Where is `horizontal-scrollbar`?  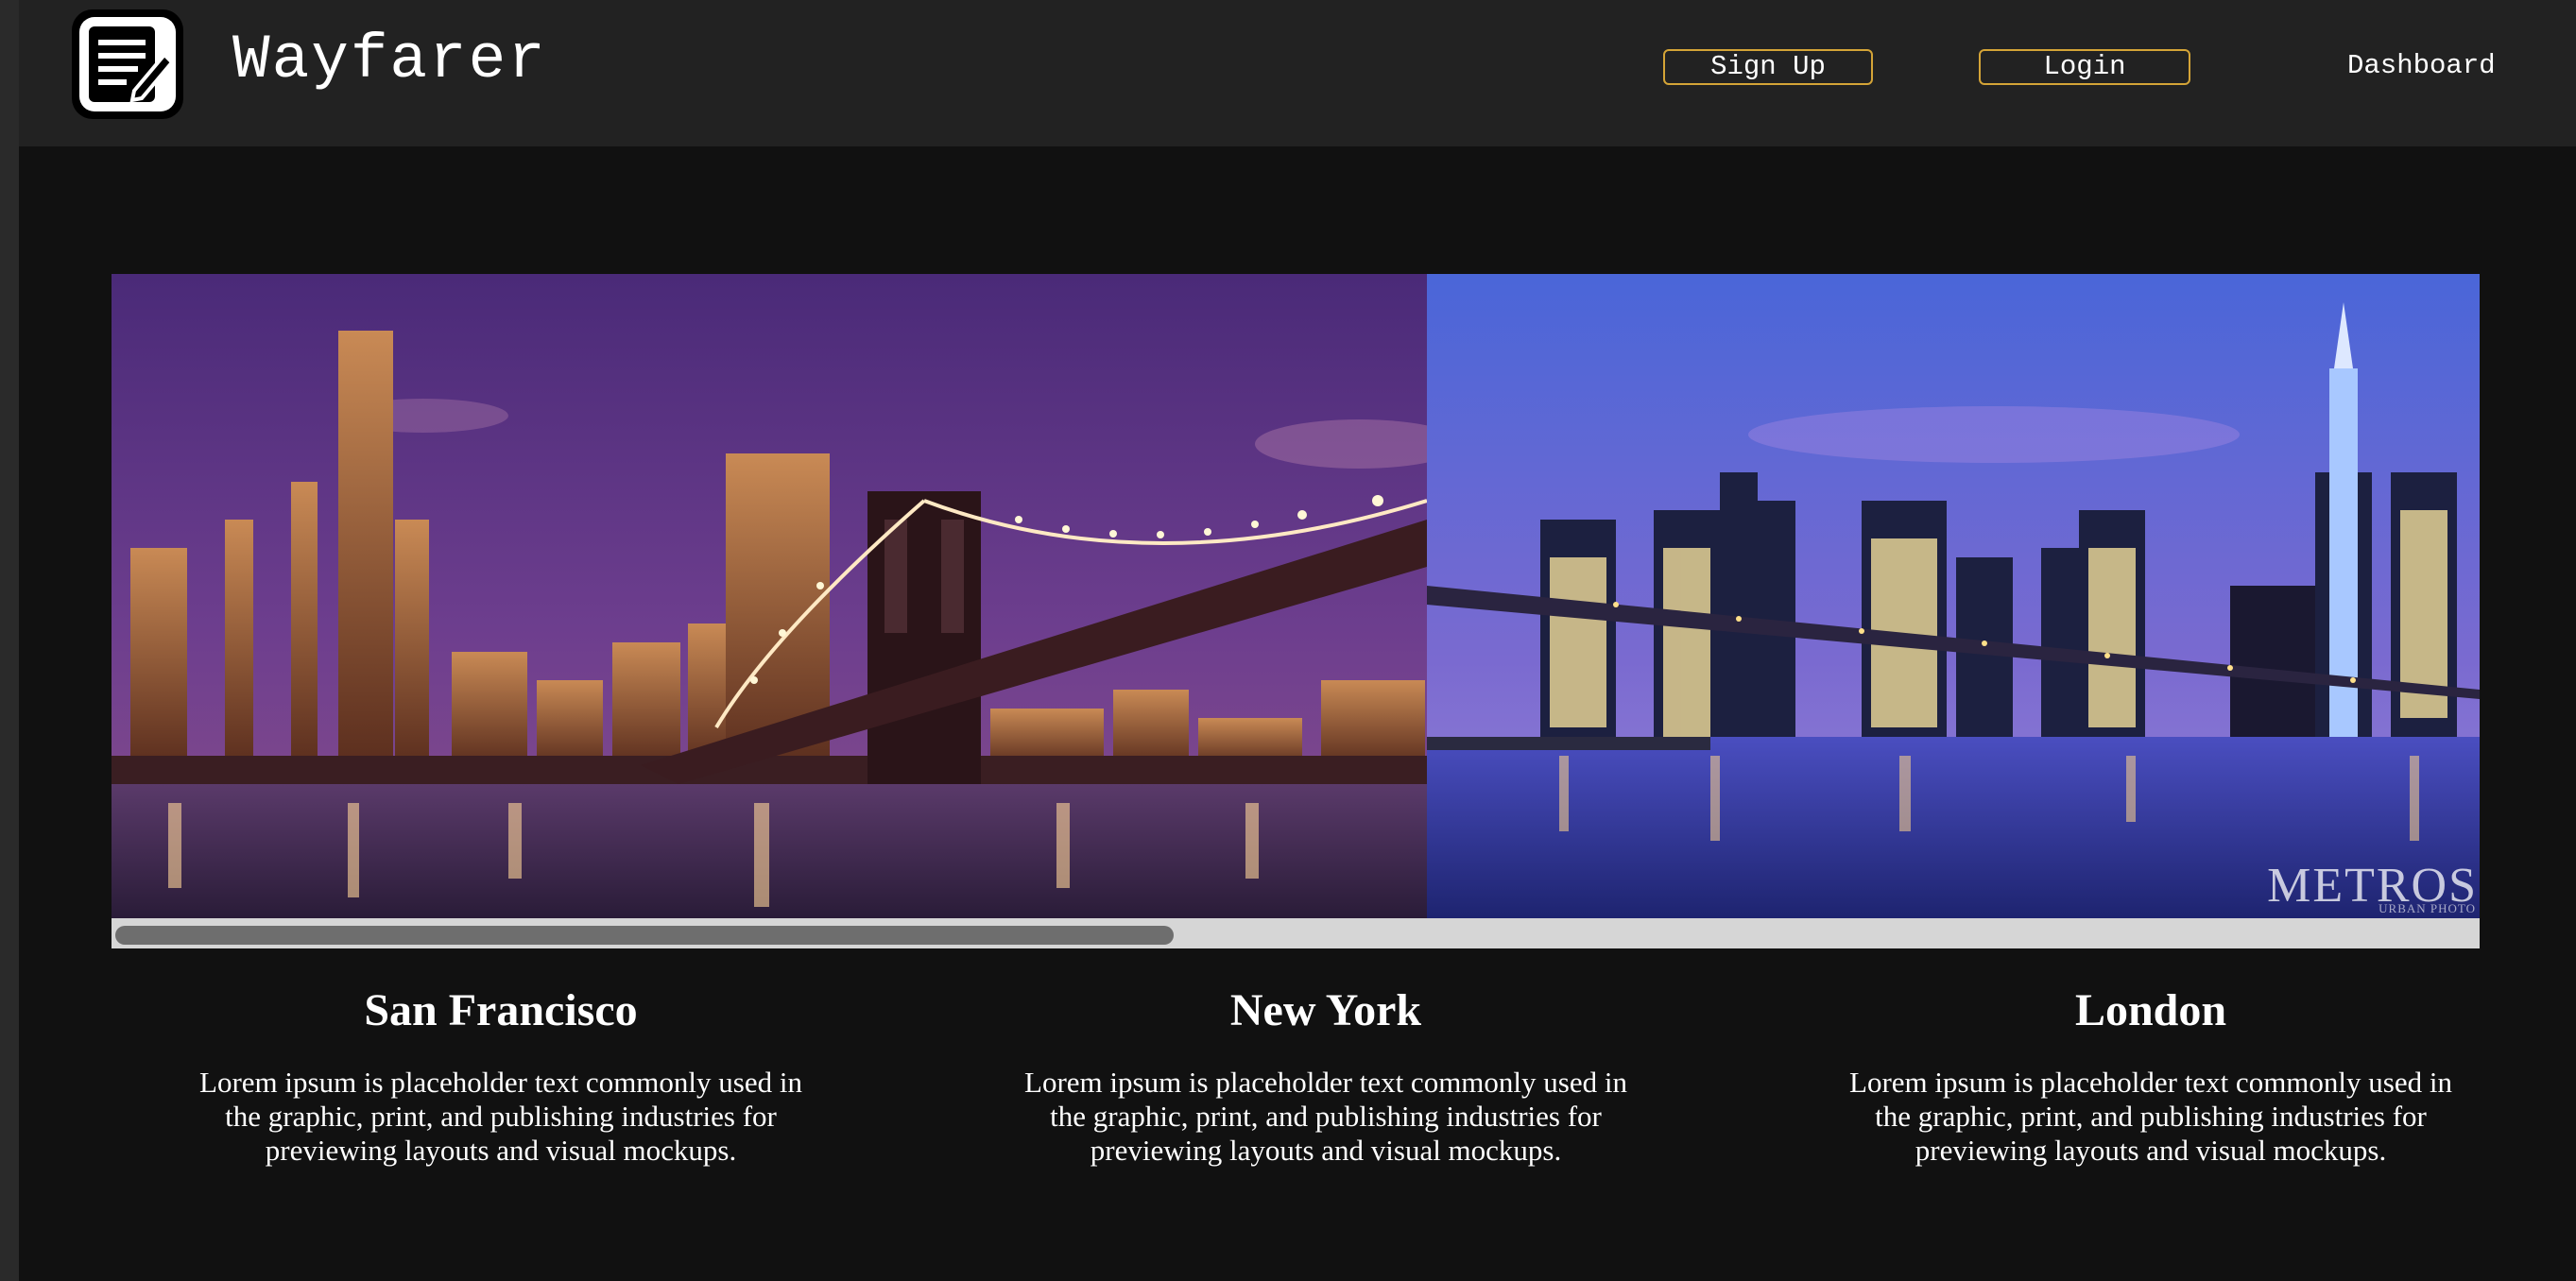
horizontal-scrollbar is located at coordinates (1296, 933).